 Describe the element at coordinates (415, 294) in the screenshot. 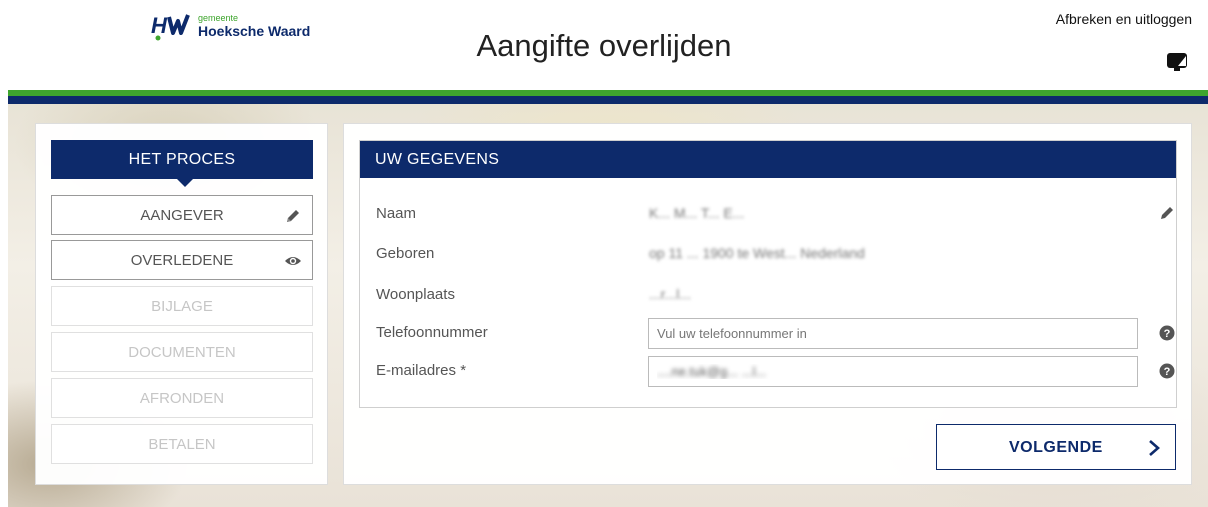

I see `woonplaats-label: Woonplaats` at that location.